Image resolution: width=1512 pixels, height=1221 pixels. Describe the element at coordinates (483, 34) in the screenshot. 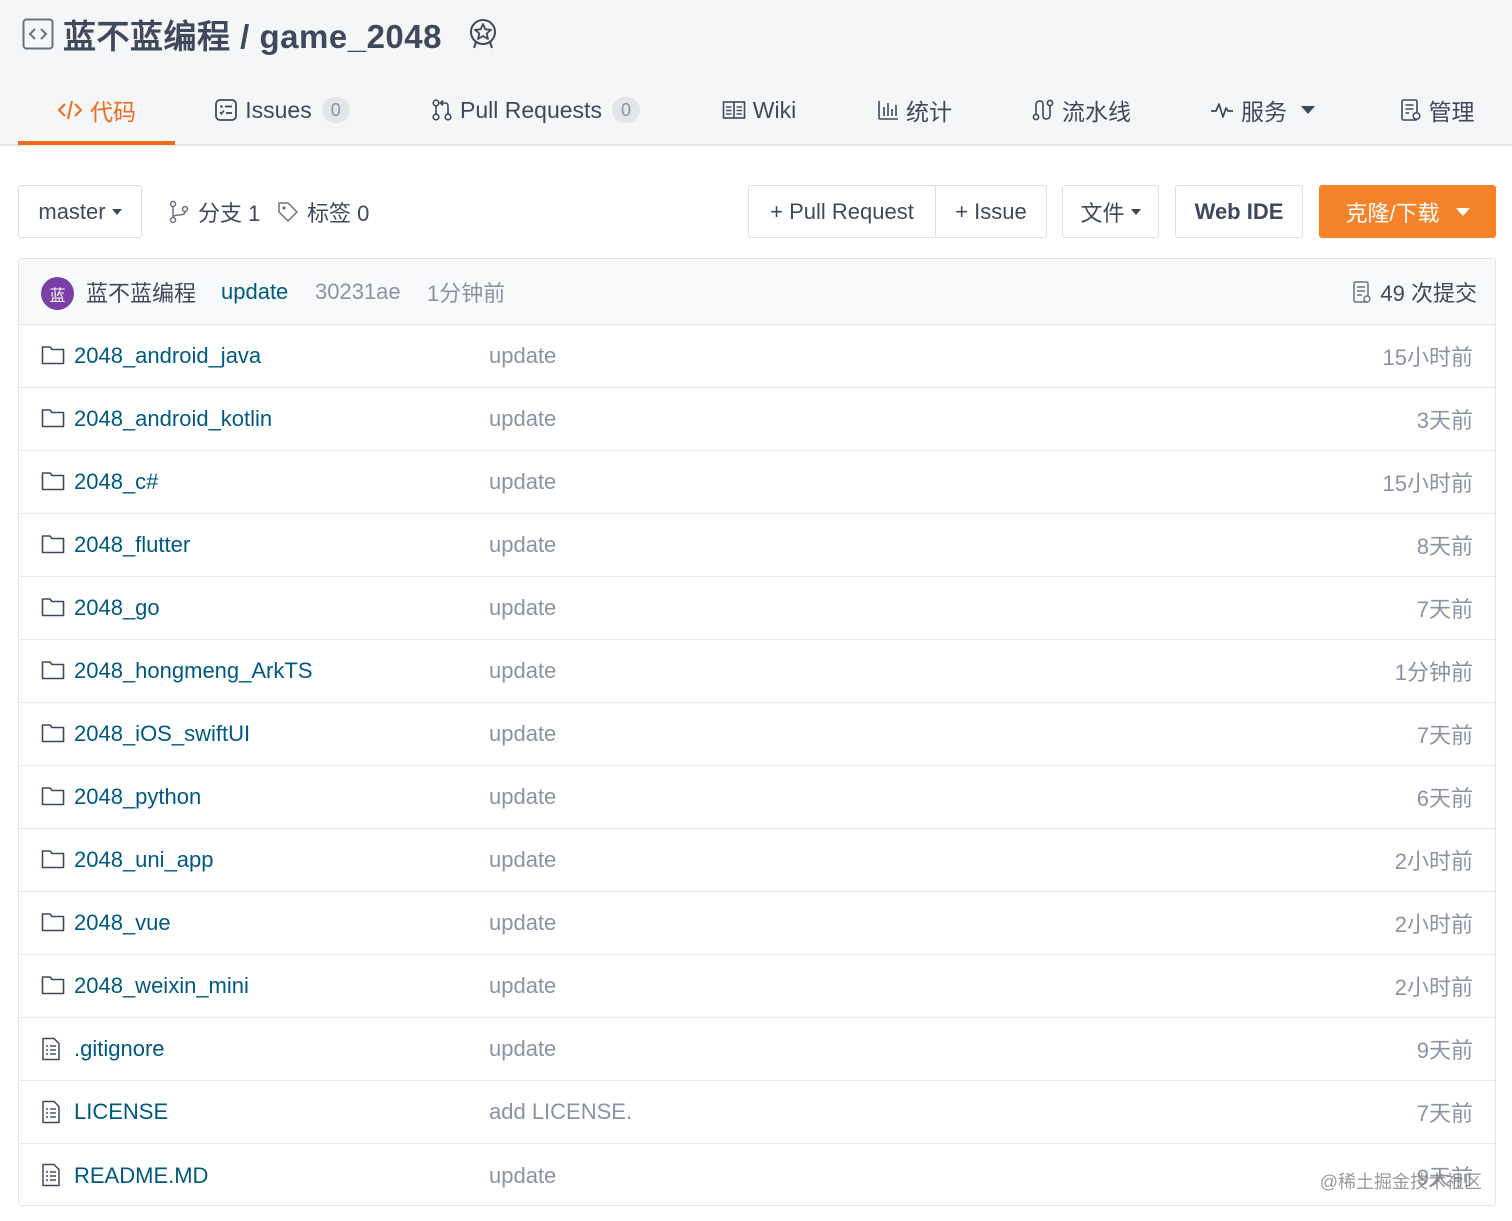

I see `recommended-badge-icon` at that location.